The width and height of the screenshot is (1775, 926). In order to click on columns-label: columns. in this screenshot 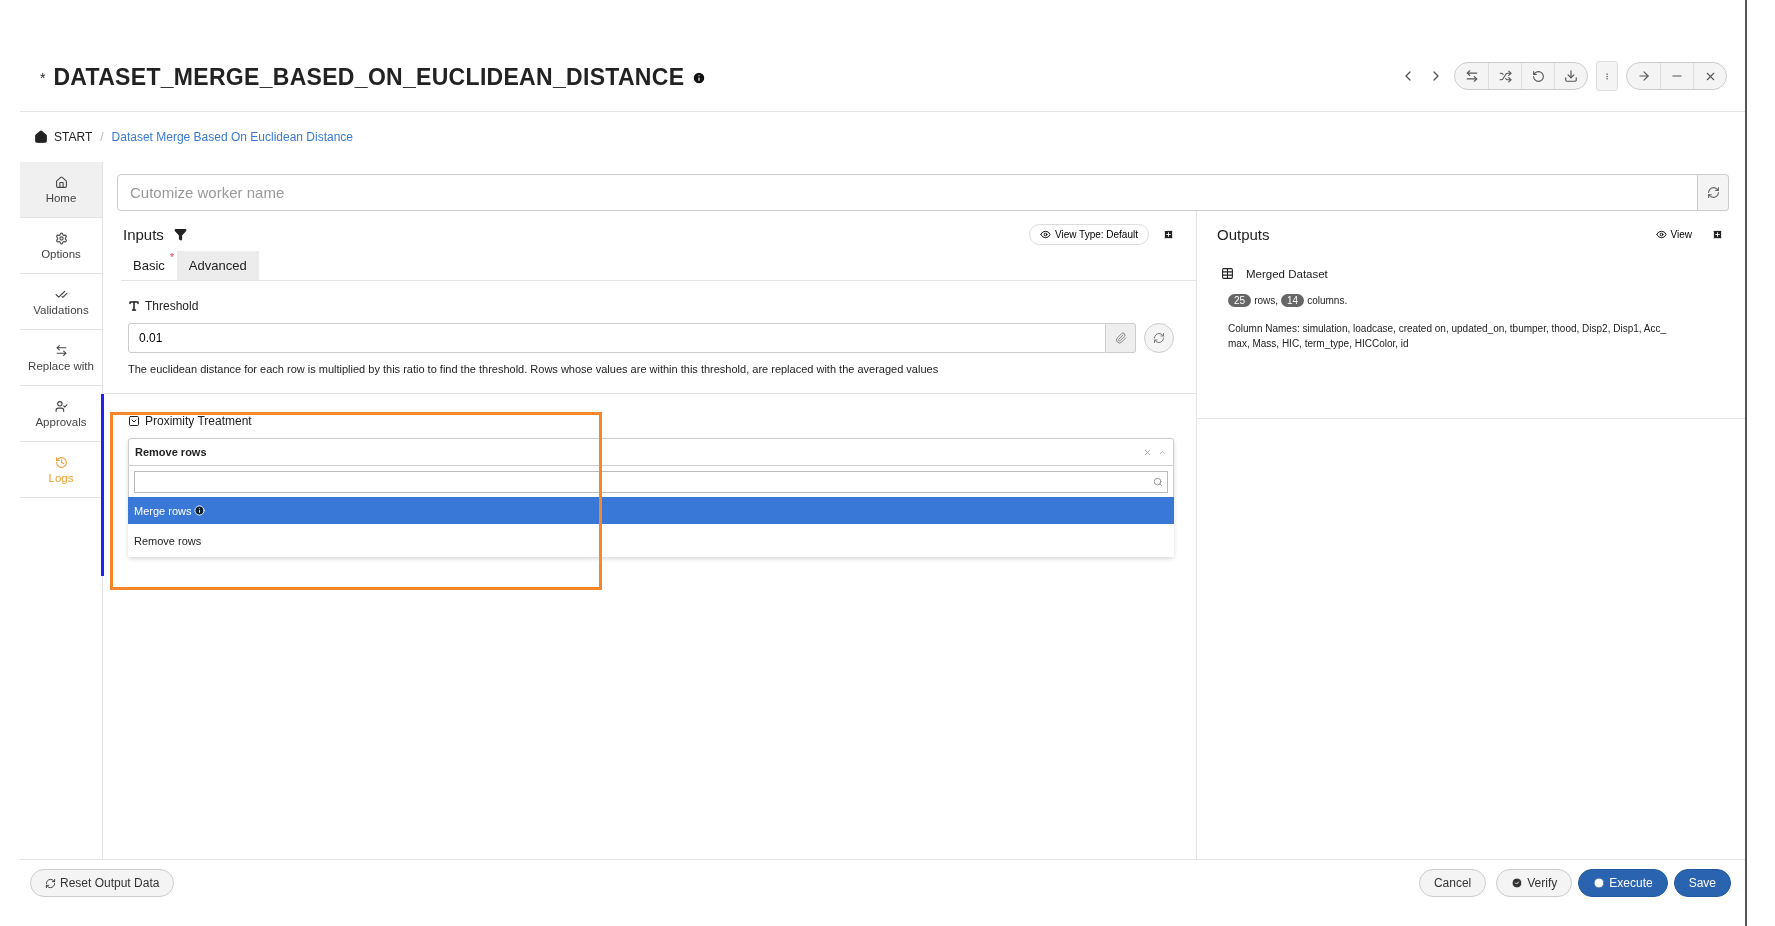, I will do `click(1327, 300)`.